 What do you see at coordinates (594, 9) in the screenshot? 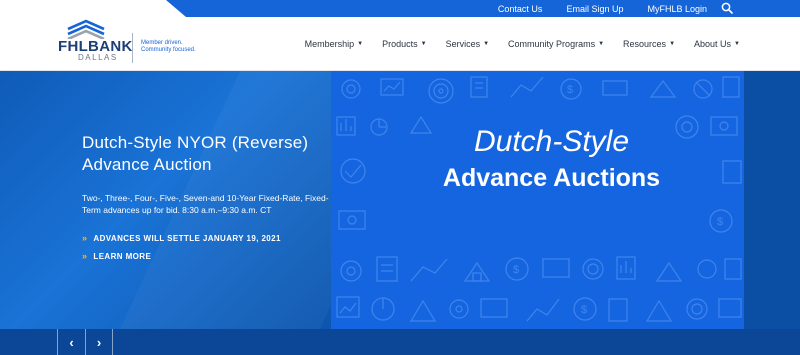
I see `email-signup-link: Email Sign Up` at bounding box center [594, 9].